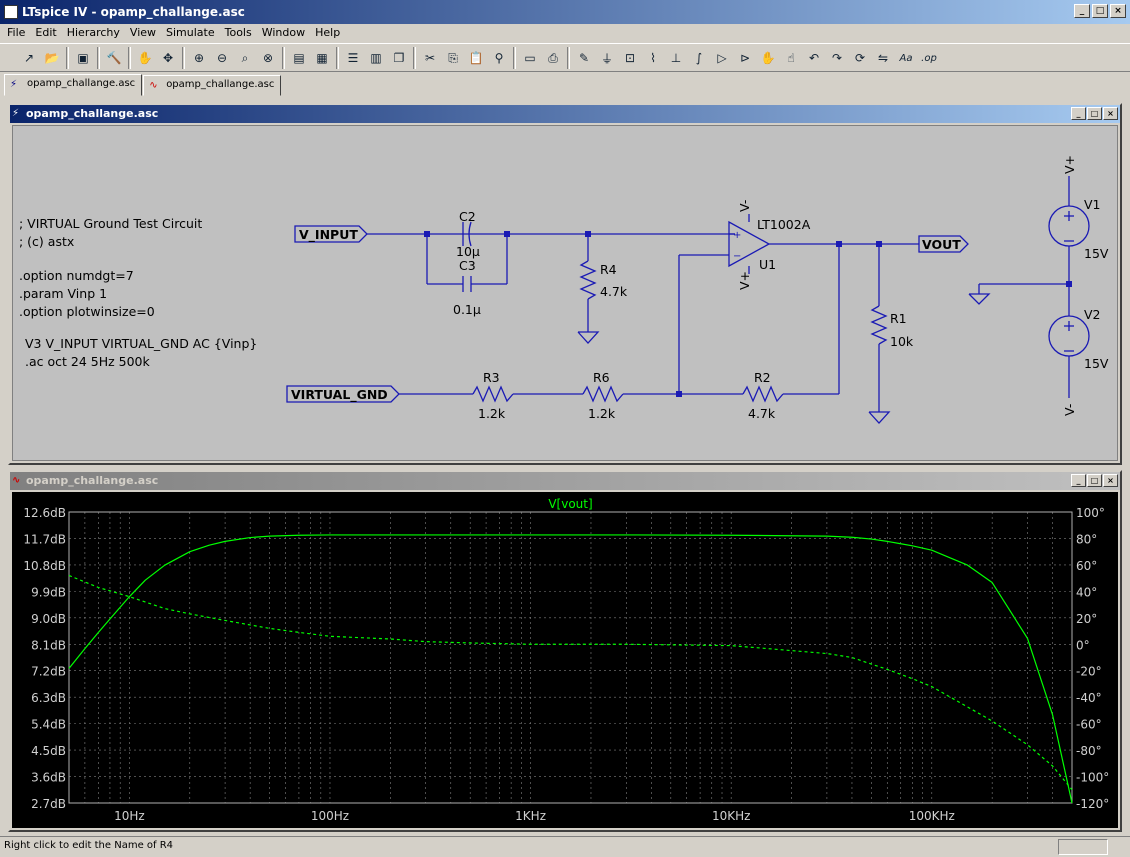  Describe the element at coordinates (339, 395) in the screenshot. I see `net-label-virtual-gnd: VIRTUAL_GND` at that location.